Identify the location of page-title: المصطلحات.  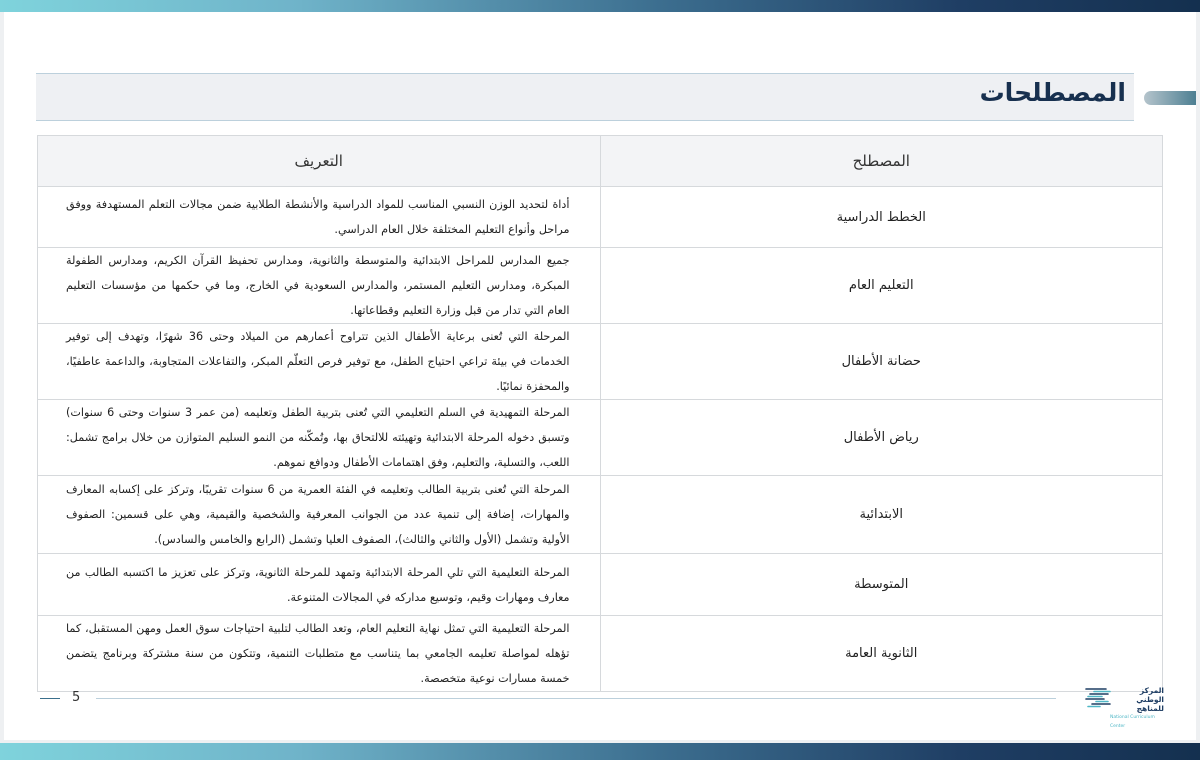
(1052, 92).